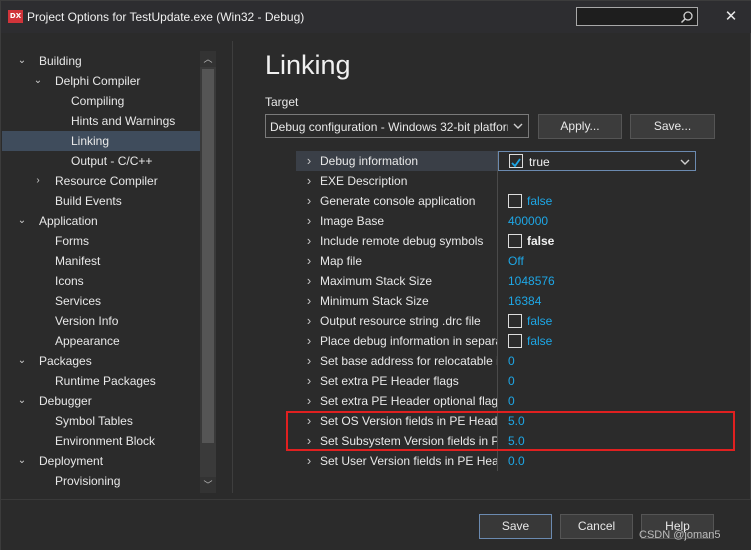 This screenshot has height=550, width=751. What do you see at coordinates (396, 241) in the screenshot?
I see `property-name-cell: › Include remote debug symbols` at bounding box center [396, 241].